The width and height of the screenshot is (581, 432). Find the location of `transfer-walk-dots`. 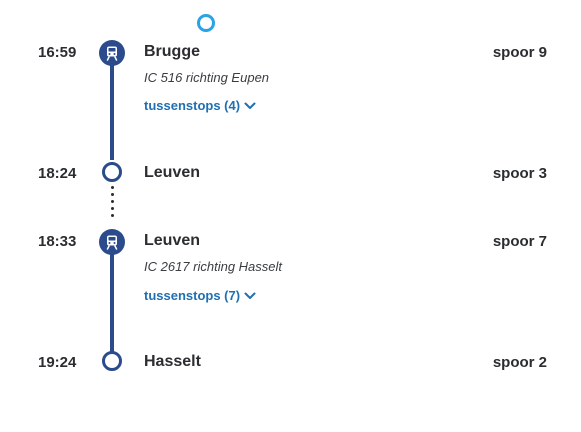

transfer-walk-dots is located at coordinates (112, 203).